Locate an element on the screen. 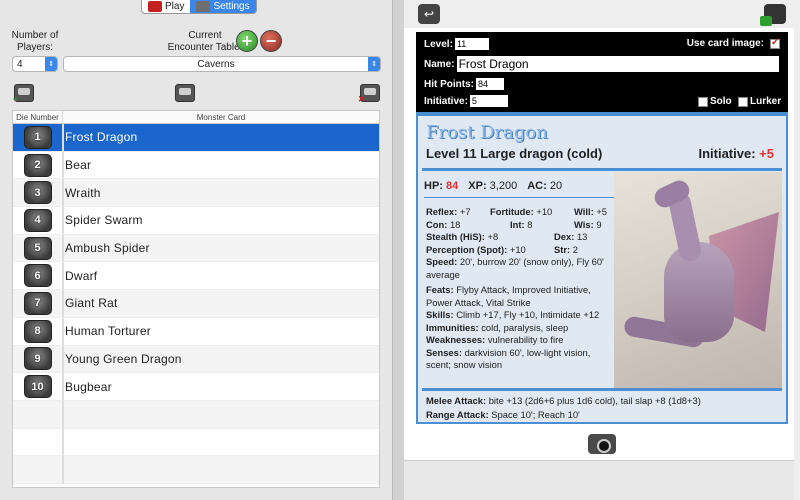 The image size is (800, 500). remove-table-button: − is located at coordinates (271, 41).